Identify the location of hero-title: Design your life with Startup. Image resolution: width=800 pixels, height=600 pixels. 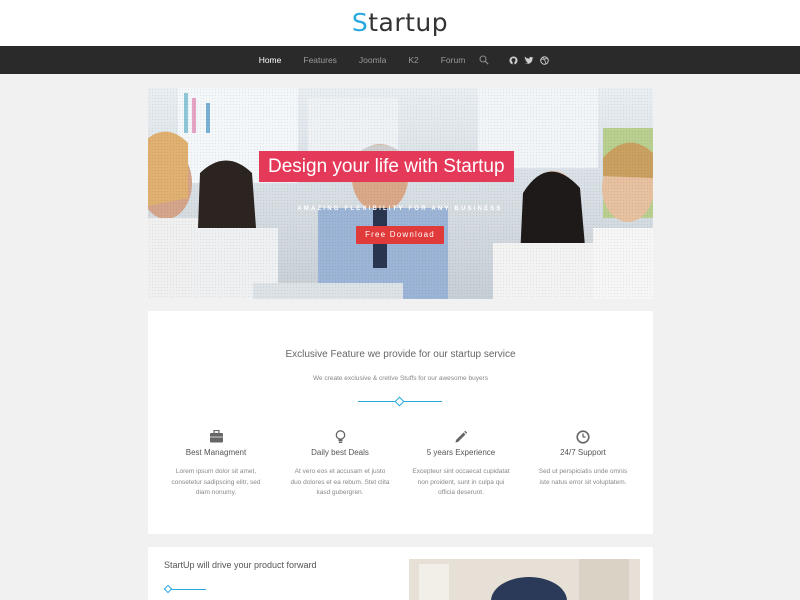
(386, 166).